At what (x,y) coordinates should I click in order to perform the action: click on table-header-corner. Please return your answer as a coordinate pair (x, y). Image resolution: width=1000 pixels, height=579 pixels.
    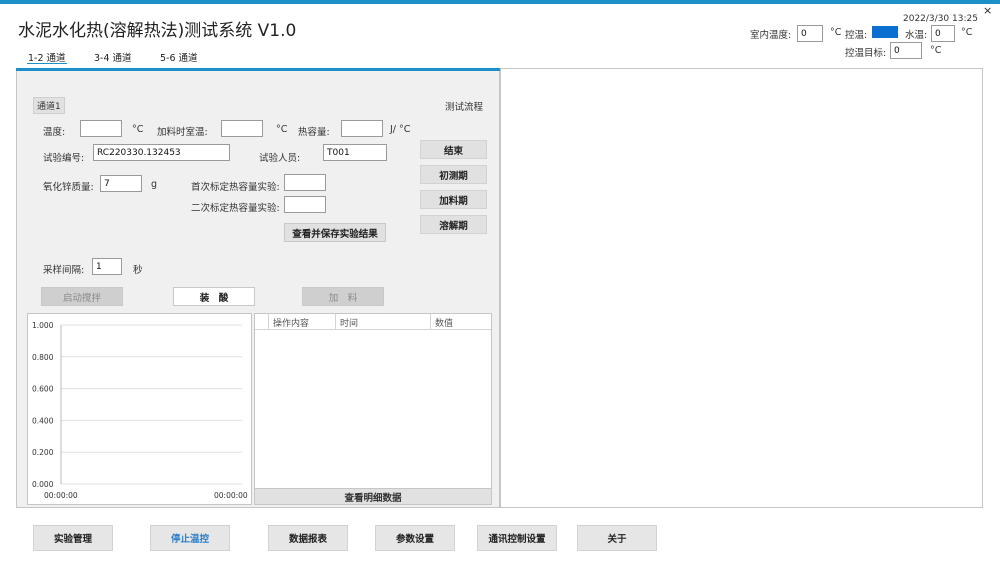
    Looking at the image, I should click on (262, 322).